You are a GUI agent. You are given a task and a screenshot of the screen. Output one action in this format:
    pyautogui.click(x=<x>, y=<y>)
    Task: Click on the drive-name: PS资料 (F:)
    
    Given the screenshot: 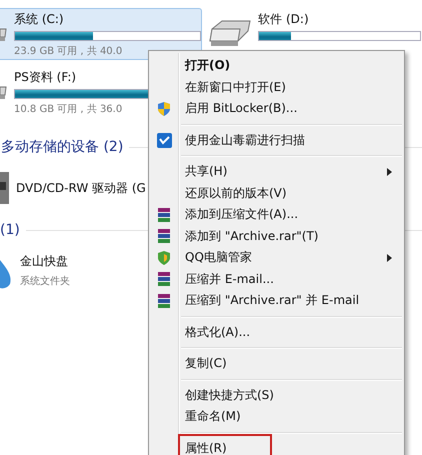 What is the action you would take?
    pyautogui.click(x=46, y=77)
    